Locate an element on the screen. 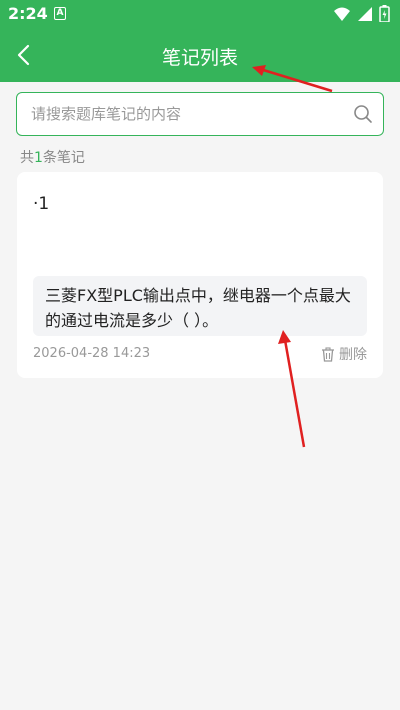 The width and height of the screenshot is (400, 710). page-title: 笔记列表 is located at coordinates (199, 58).